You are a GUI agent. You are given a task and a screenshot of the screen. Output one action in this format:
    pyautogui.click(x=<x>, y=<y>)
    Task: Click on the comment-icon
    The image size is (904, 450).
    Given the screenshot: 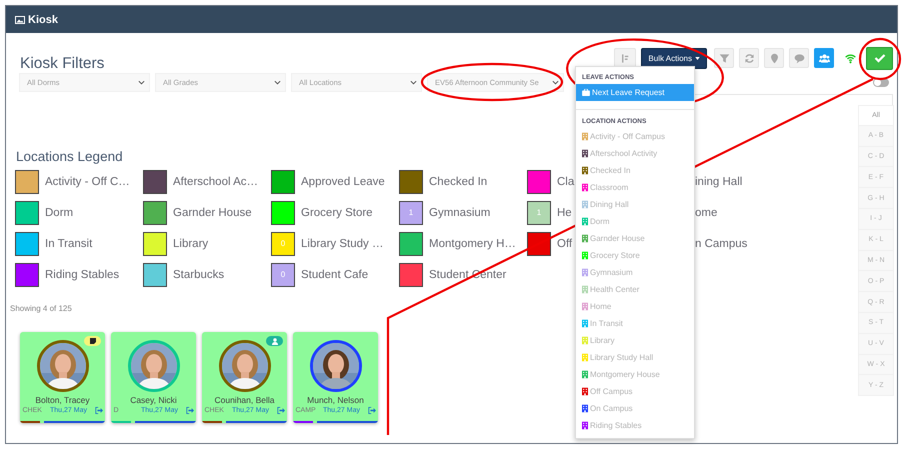 What is the action you would take?
    pyautogui.click(x=799, y=58)
    